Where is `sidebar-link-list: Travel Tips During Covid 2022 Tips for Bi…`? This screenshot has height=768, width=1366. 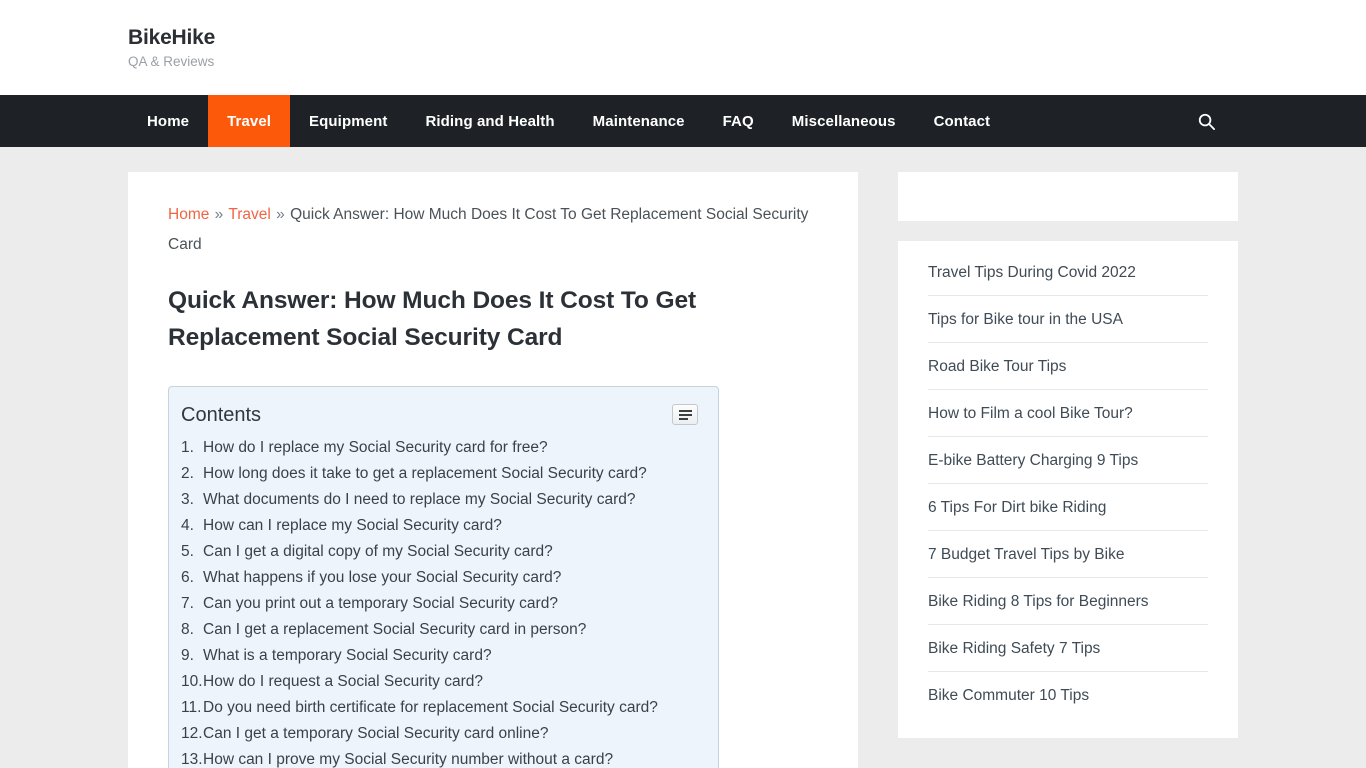 sidebar-link-list: Travel Tips During Covid 2022 Tips for Bi… is located at coordinates (1068, 483).